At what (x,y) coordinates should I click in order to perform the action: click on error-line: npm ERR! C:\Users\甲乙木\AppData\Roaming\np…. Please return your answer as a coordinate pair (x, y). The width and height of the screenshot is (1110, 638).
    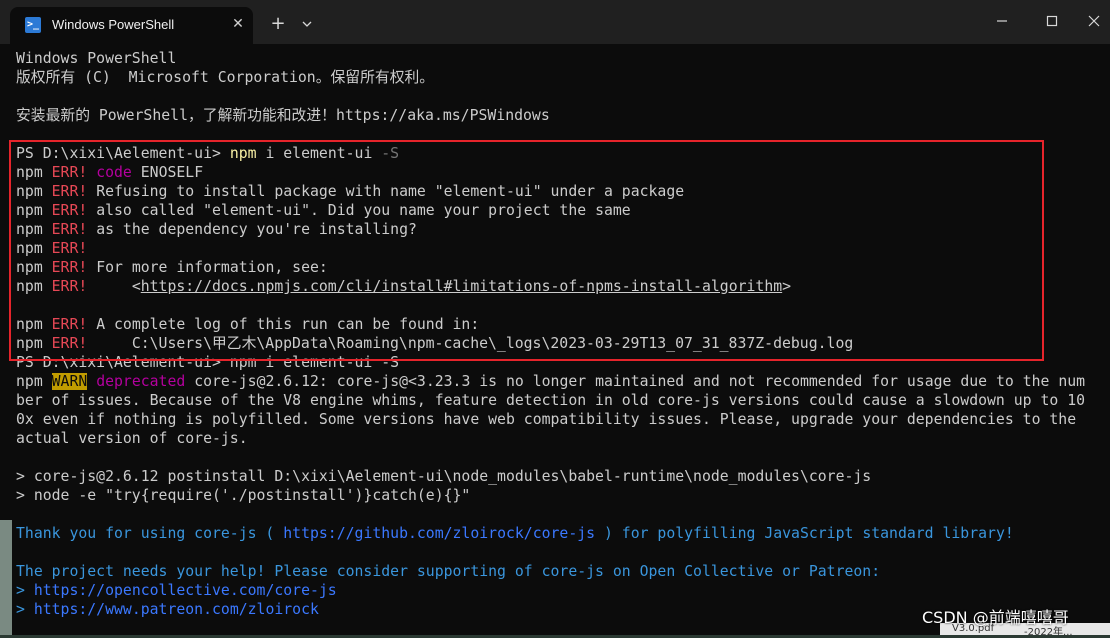
    Looking at the image, I should click on (561, 343).